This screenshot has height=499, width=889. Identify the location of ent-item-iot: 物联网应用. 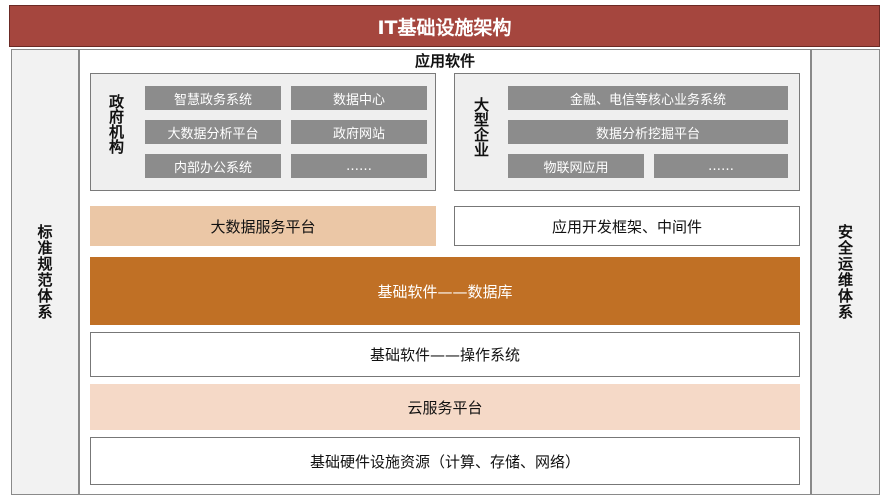
(576, 166).